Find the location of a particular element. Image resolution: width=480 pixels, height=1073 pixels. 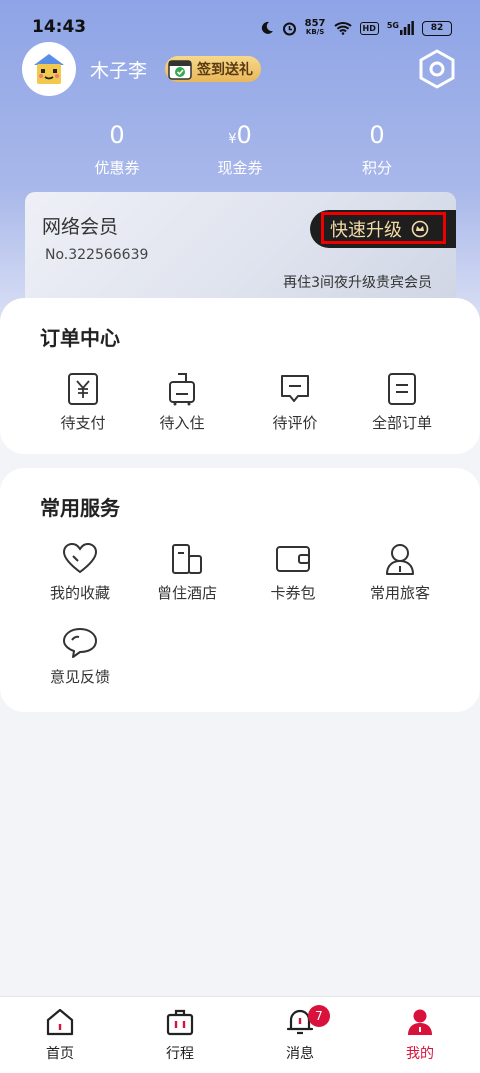

net-speed-unit: KB/S is located at coordinates (315, 32).